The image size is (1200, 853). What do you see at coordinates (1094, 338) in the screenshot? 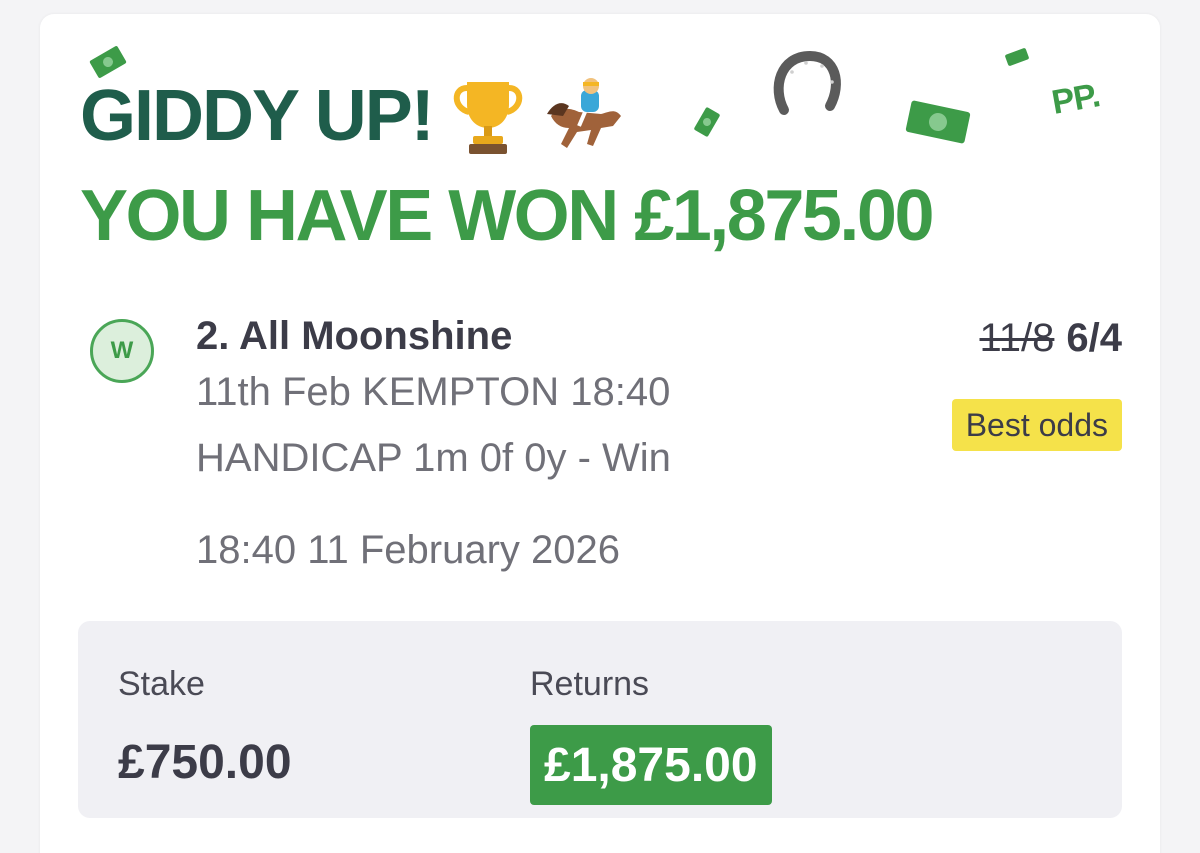
I see `current-odds: 6/4` at bounding box center [1094, 338].